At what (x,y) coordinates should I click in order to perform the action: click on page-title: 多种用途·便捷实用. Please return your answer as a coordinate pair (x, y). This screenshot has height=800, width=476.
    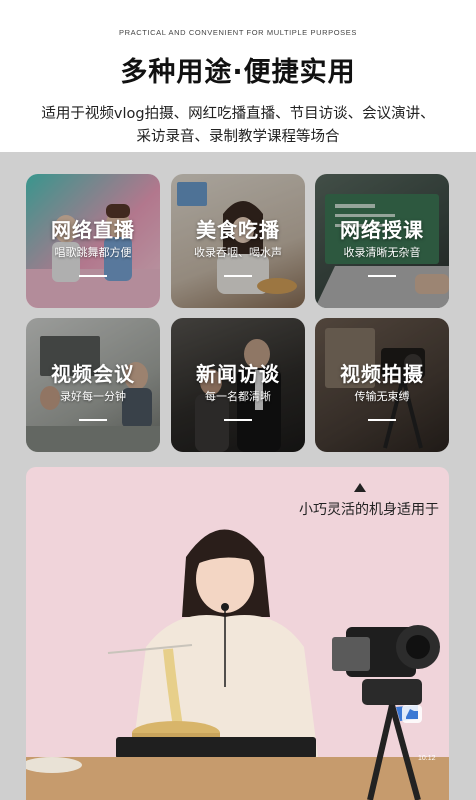
    Looking at the image, I should click on (238, 72).